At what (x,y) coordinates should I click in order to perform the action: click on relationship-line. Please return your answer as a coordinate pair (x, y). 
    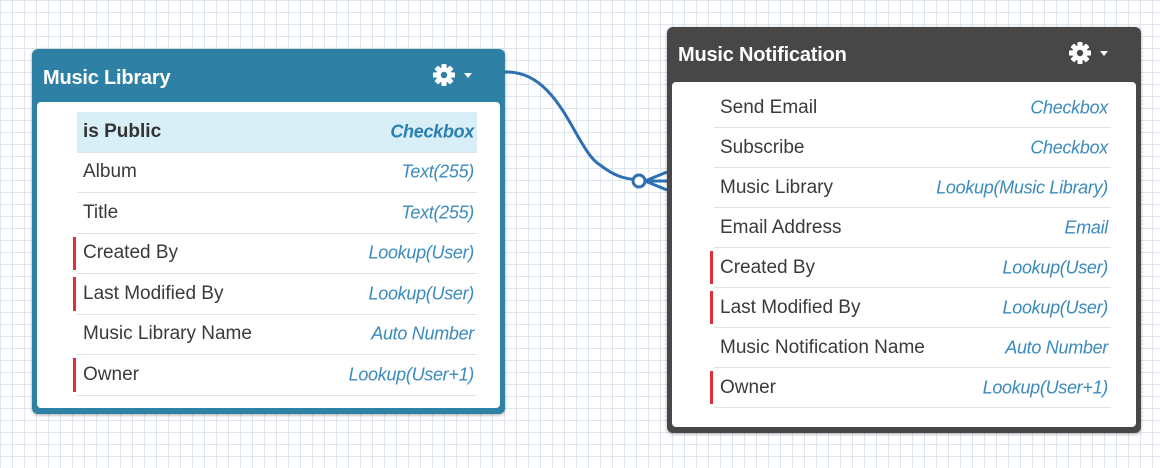
    Looking at the image, I should click on (575, 126).